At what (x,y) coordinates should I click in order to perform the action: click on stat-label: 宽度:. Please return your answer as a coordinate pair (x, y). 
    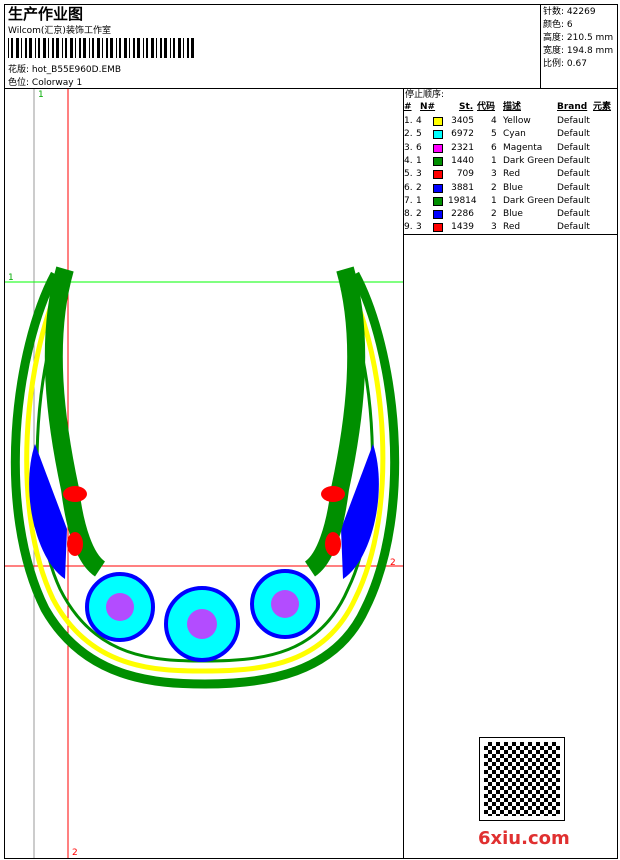
    Looking at the image, I should click on (554, 51).